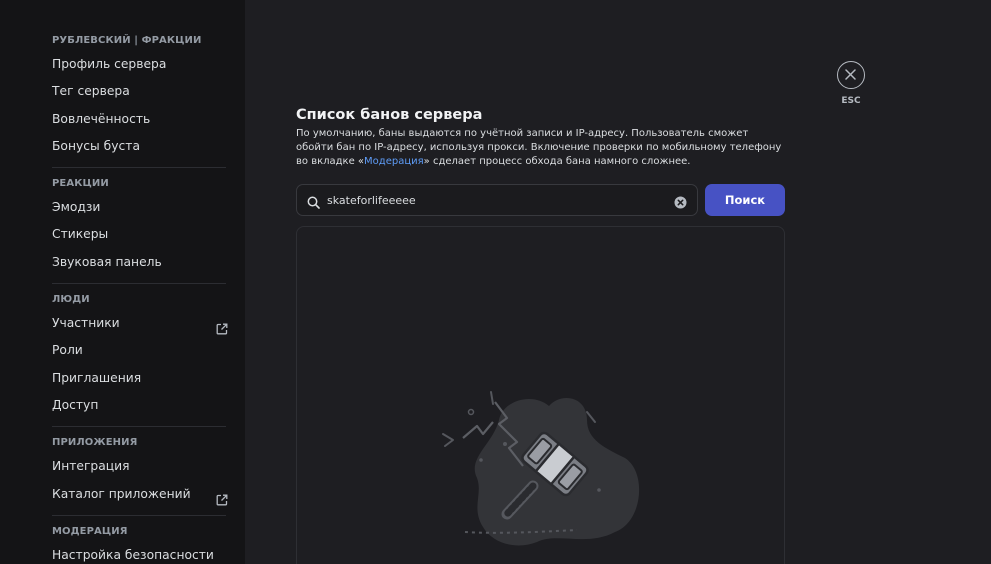 The height and width of the screenshot is (564, 991). What do you see at coordinates (91, 466) in the screenshot?
I see `sidebar-item-label: Интеграция` at bounding box center [91, 466].